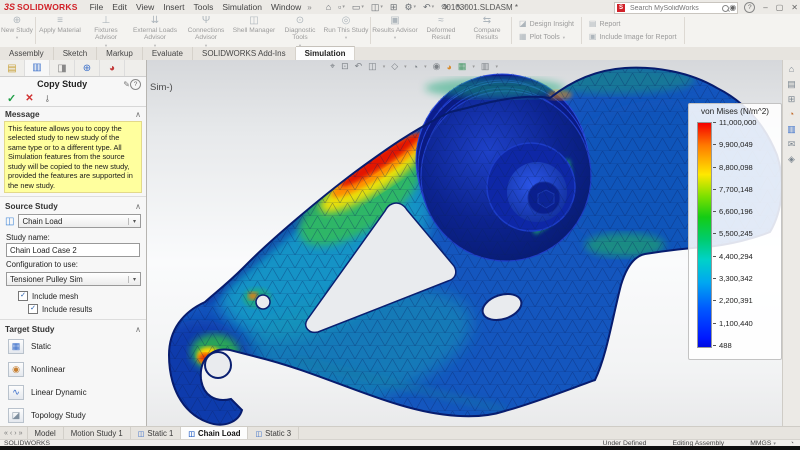 Image resolution: width=800 pixels, height=450 pixels. Describe the element at coordinates (395, 30) in the screenshot. I see `results-advisor-button: ▣ Results Advisor ▾` at that location.